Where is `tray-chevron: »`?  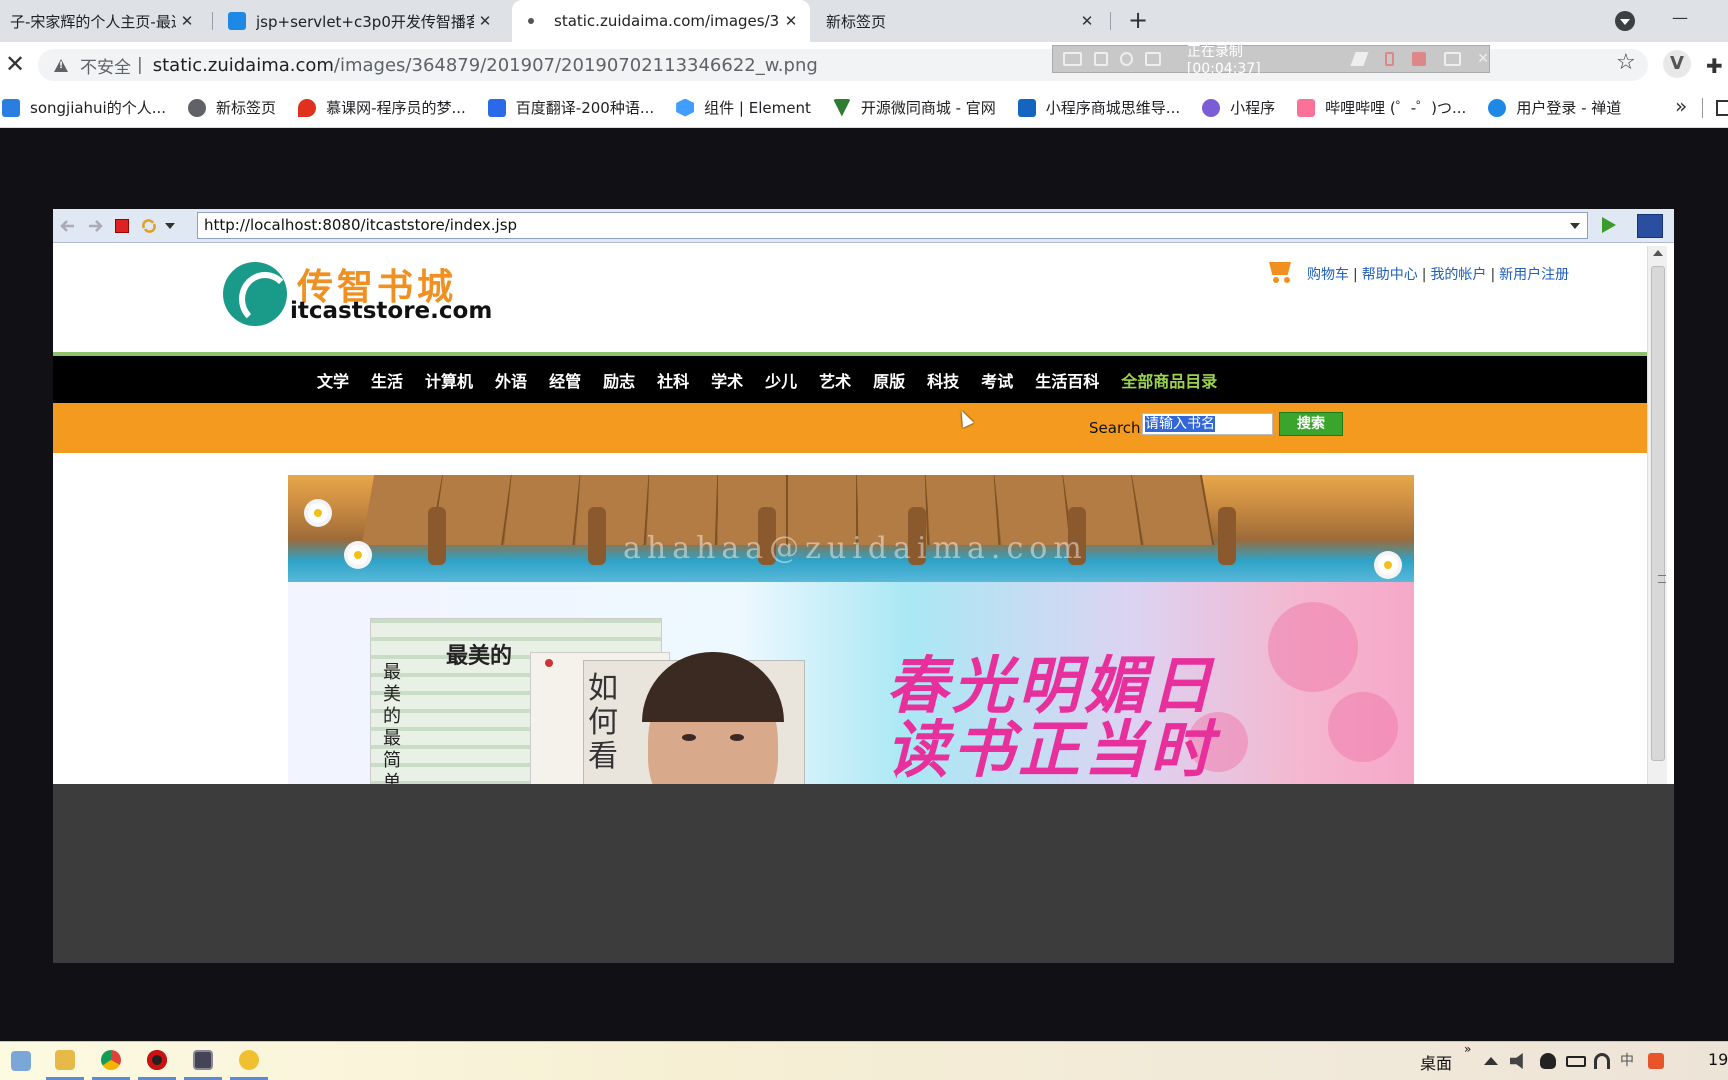
tray-chevron: » is located at coordinates (1467, 1049).